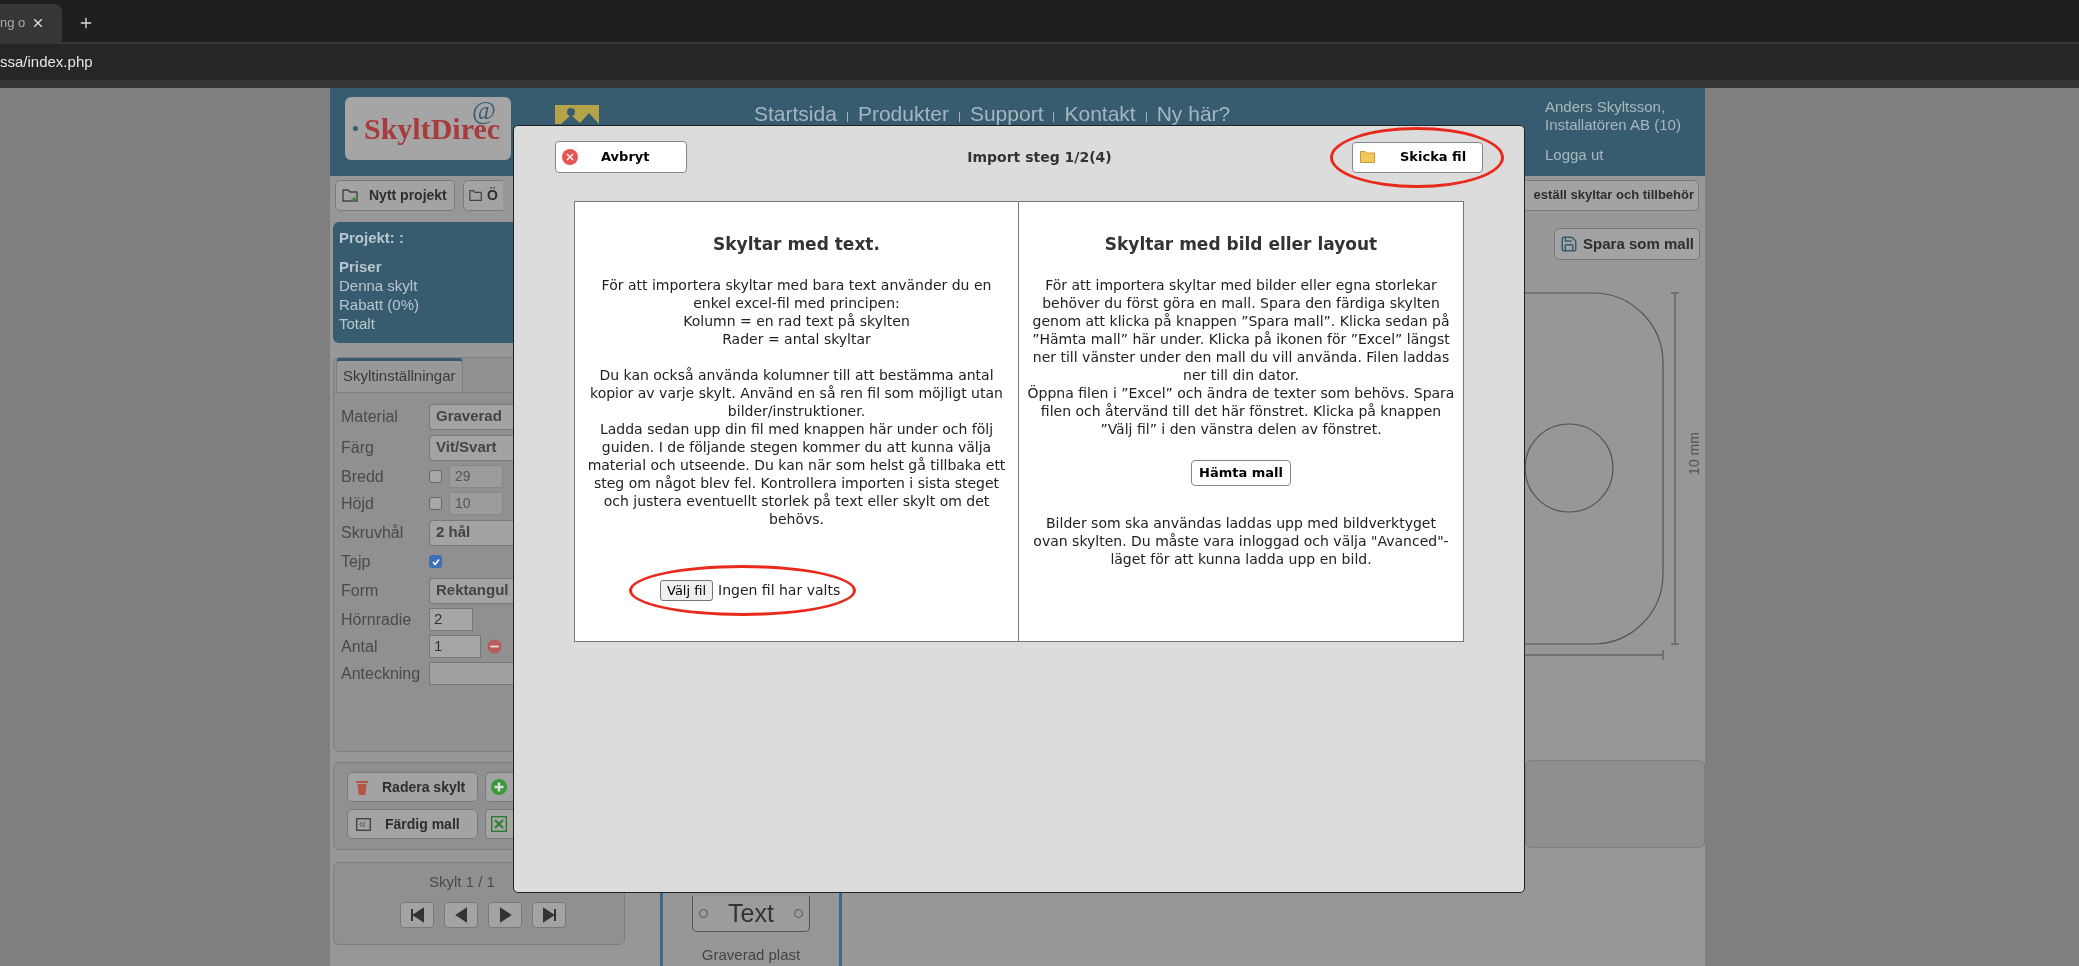 The image size is (2079, 966). I want to click on instruction-text: Ladda sedan upp din fil med knappen här under och följ guiden. I de följande stegen kommer du att kunna välja material och utseende. Du kan när som helst gå tillbaka ett steg om något blev fel. Kontrollera importen i sista steget och justera eventuellt storlek på text eller skylt om det behövs., so click(796, 473).